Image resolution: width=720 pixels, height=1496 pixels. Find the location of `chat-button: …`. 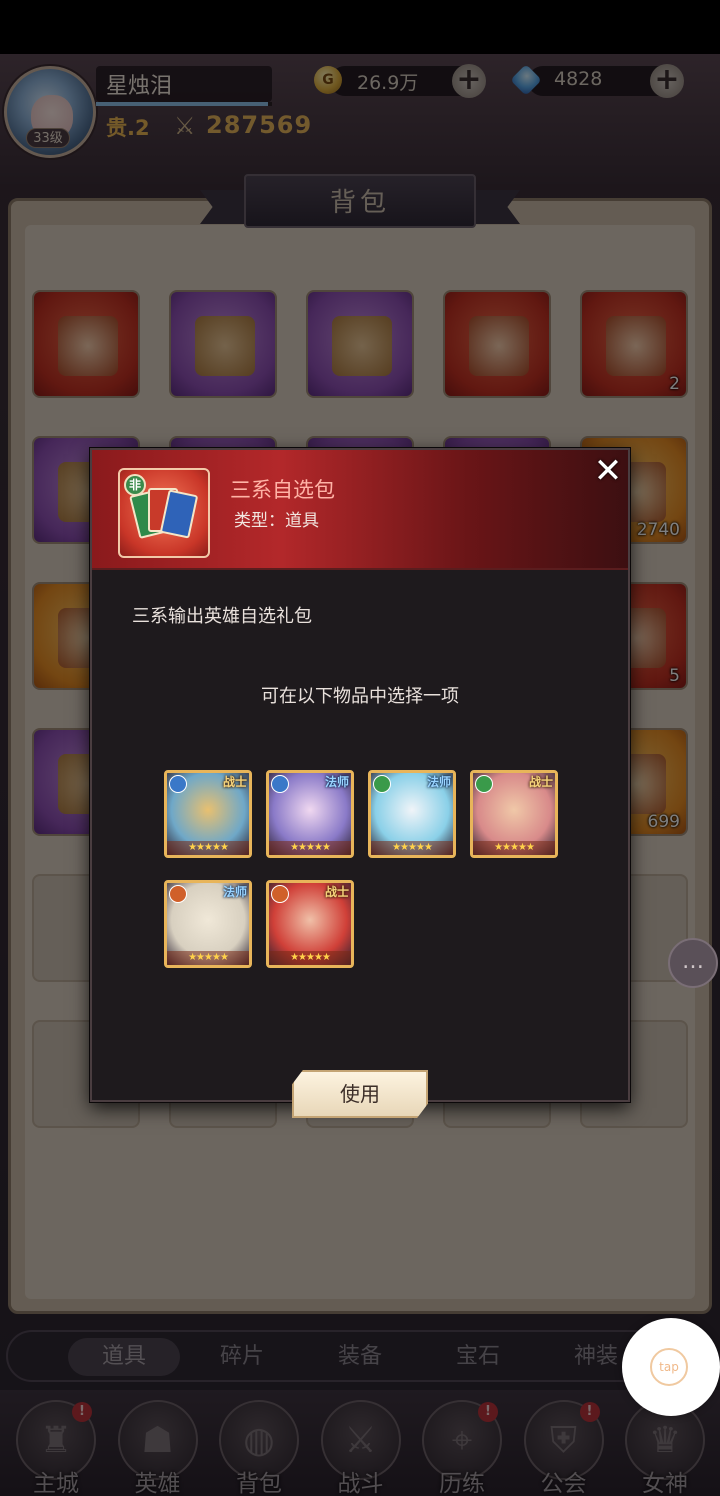

chat-button: … is located at coordinates (693, 963).